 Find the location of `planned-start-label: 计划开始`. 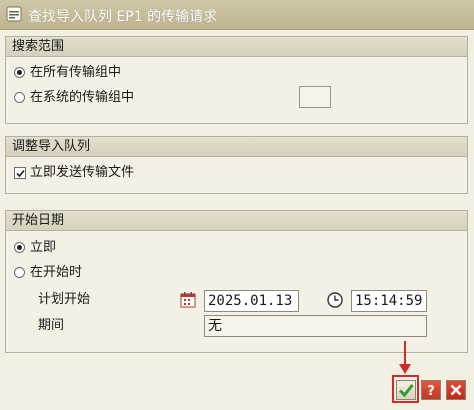

planned-start-label: 计划开始 is located at coordinates (64, 299).